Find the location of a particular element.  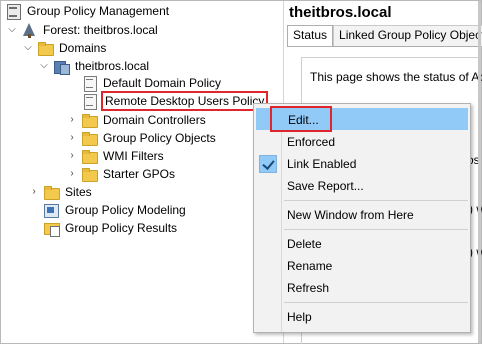

tree-node-label: Domain Controllers is located at coordinates (154, 120).